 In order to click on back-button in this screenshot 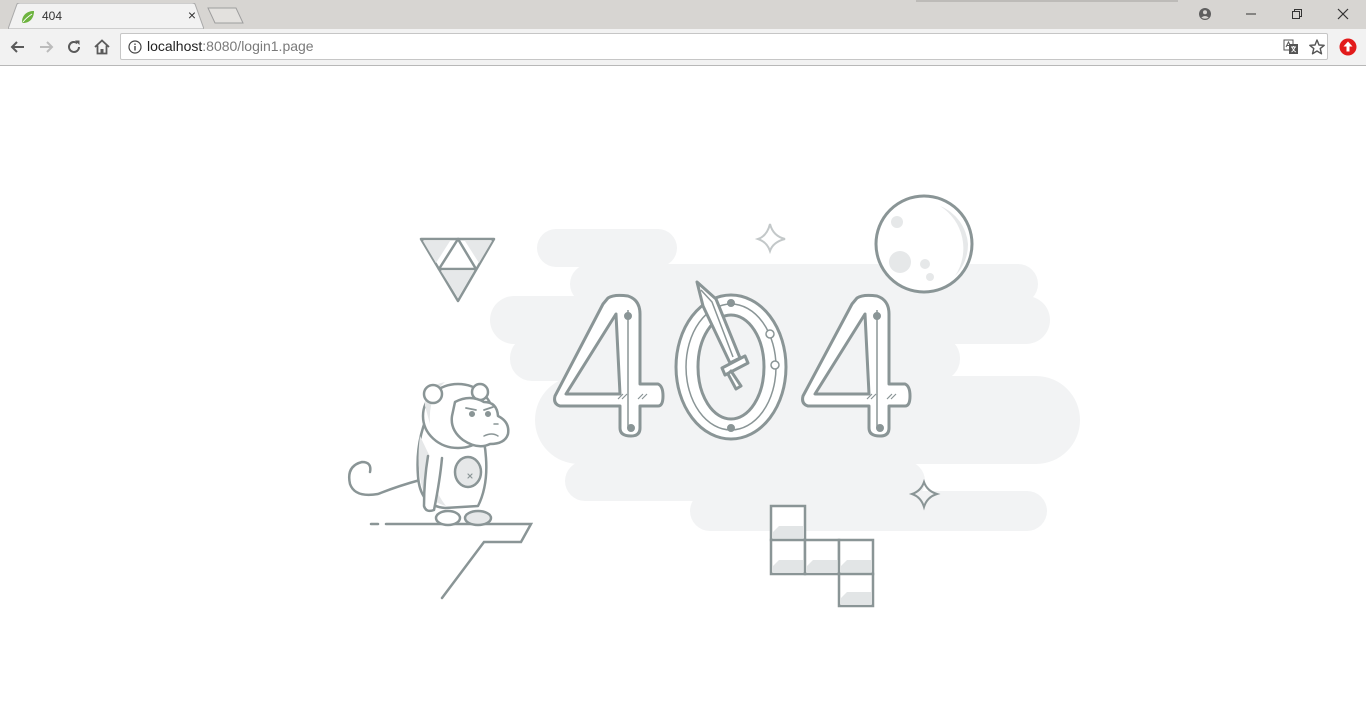, I will do `click(18, 47)`.